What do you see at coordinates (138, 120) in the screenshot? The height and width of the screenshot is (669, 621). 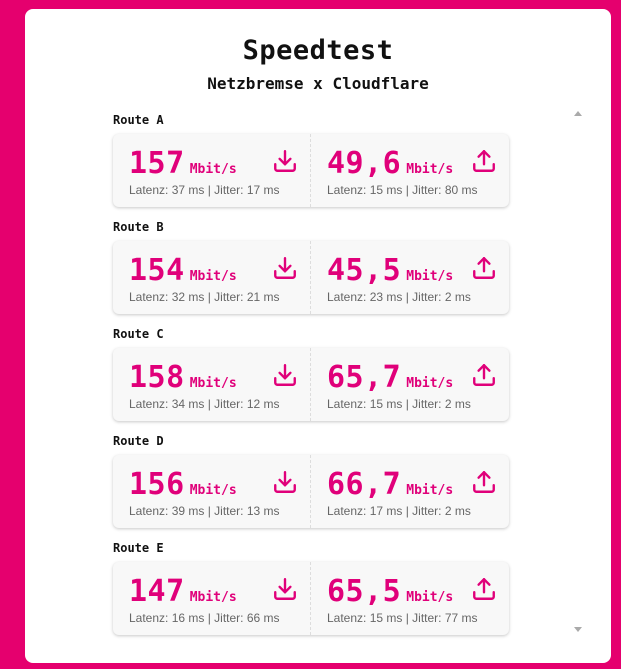 I see `route-label: Route A` at bounding box center [138, 120].